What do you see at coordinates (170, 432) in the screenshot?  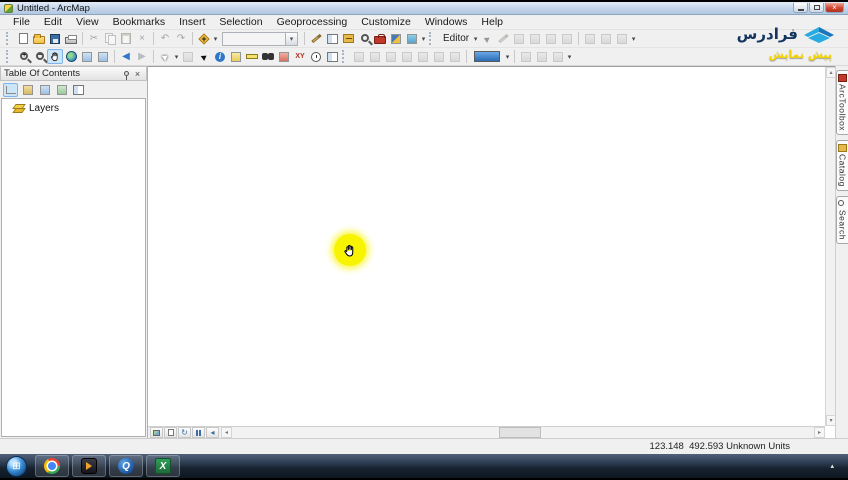 I see `layout-view-button` at bounding box center [170, 432].